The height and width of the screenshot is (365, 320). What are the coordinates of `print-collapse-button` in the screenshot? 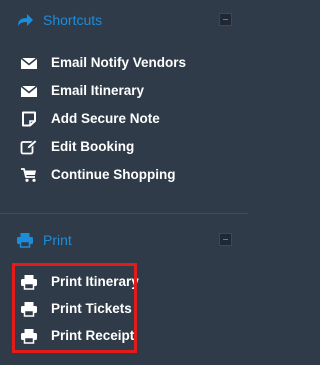 It's located at (225, 239).